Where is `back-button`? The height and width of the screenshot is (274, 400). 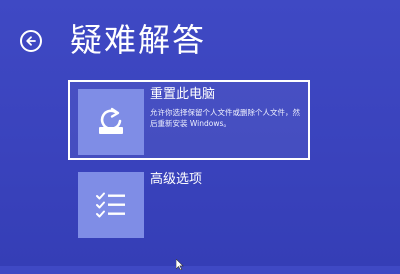
back-button is located at coordinates (31, 41).